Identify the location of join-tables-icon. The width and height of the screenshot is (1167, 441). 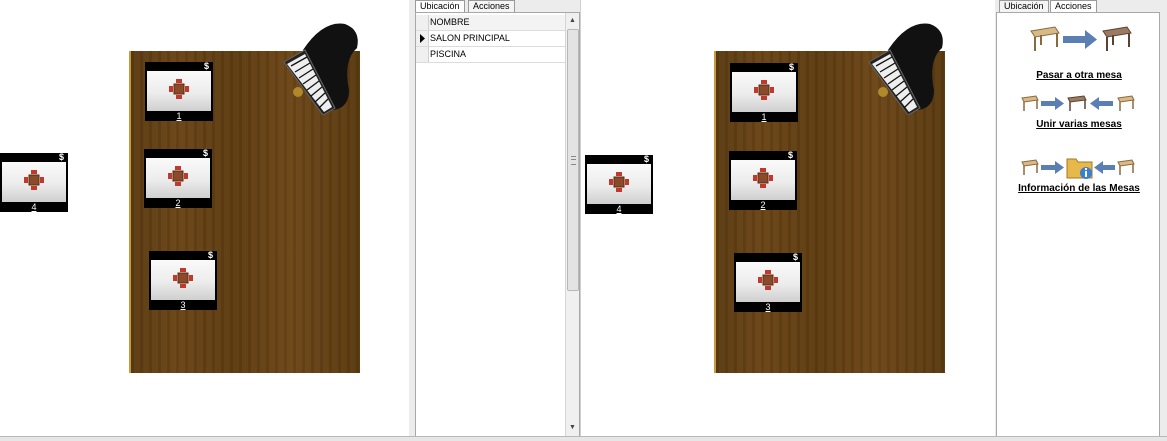
(1078, 103).